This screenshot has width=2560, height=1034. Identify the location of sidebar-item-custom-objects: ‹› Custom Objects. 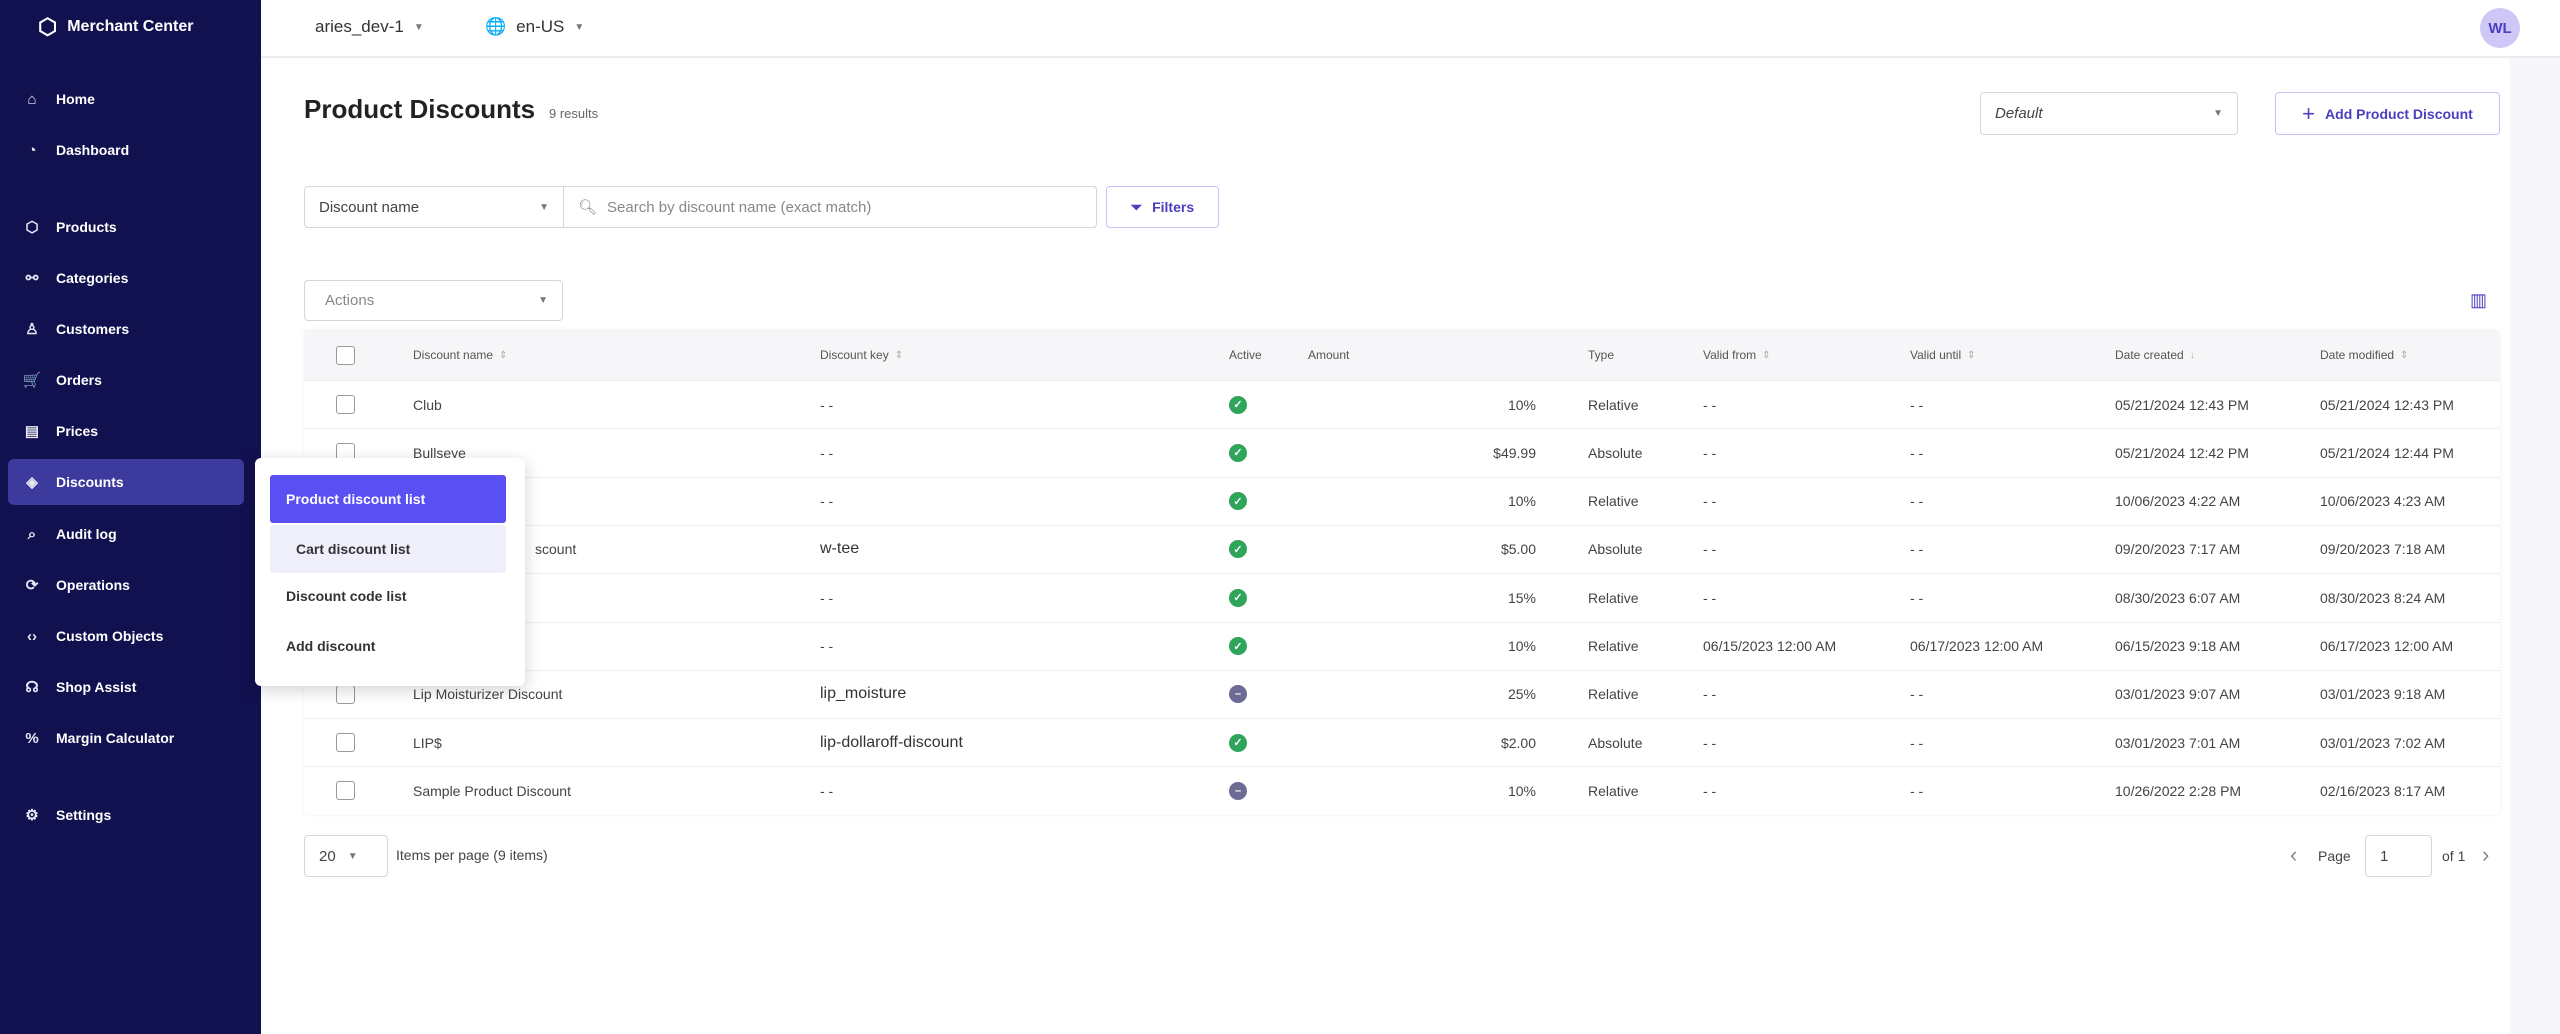
(126, 636).